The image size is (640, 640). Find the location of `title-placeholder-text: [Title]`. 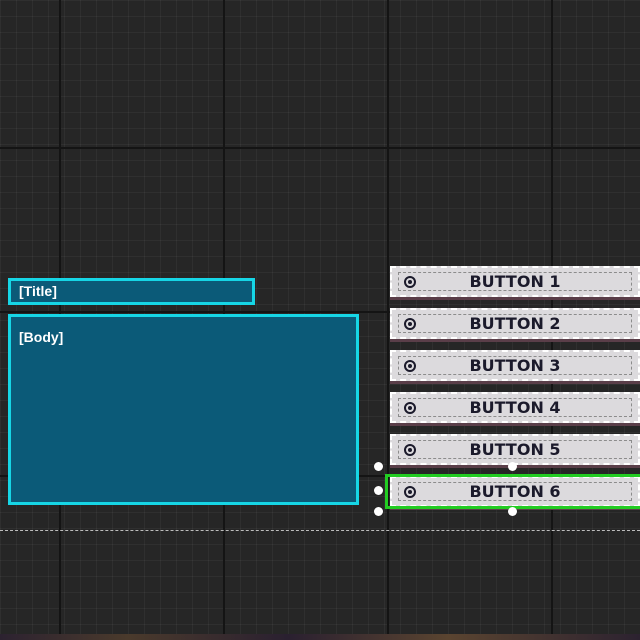

title-placeholder-text: [Title] is located at coordinates (38, 291).